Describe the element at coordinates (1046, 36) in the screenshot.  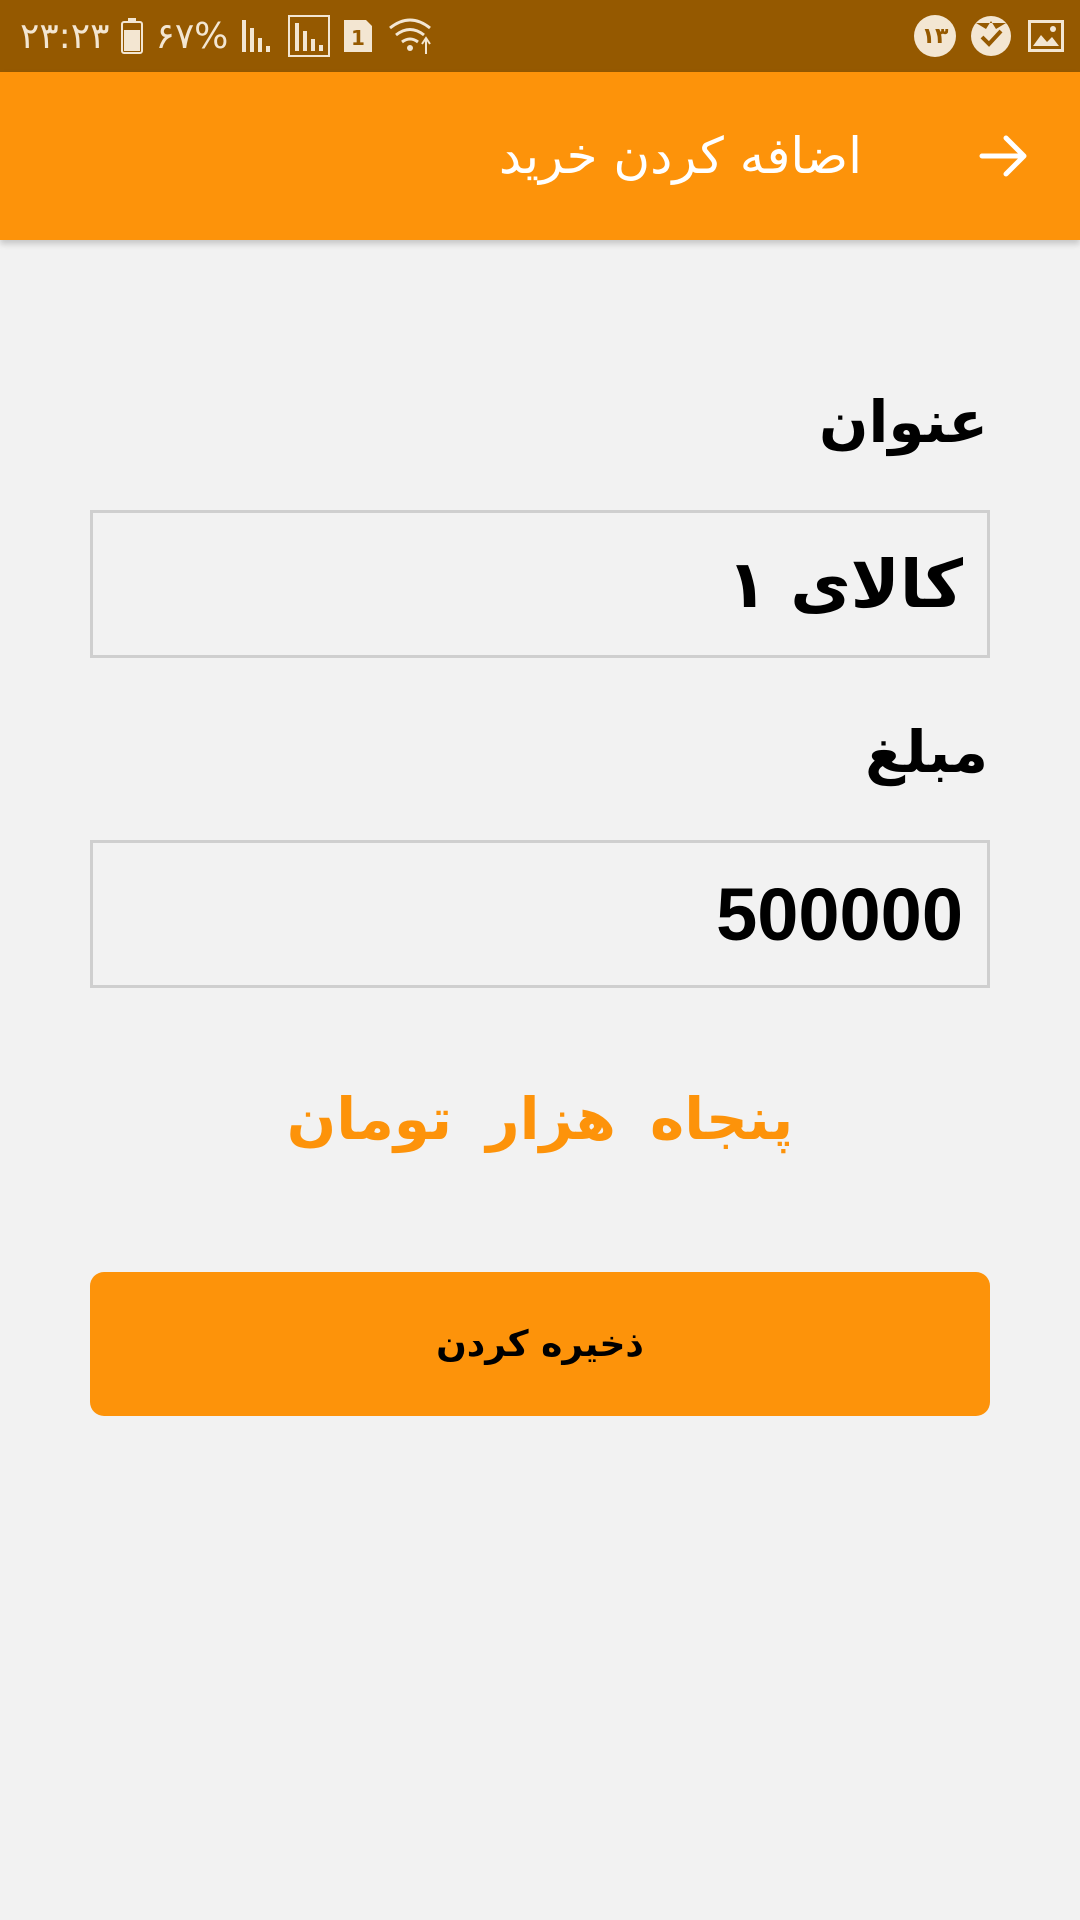
I see `image-icon` at that location.